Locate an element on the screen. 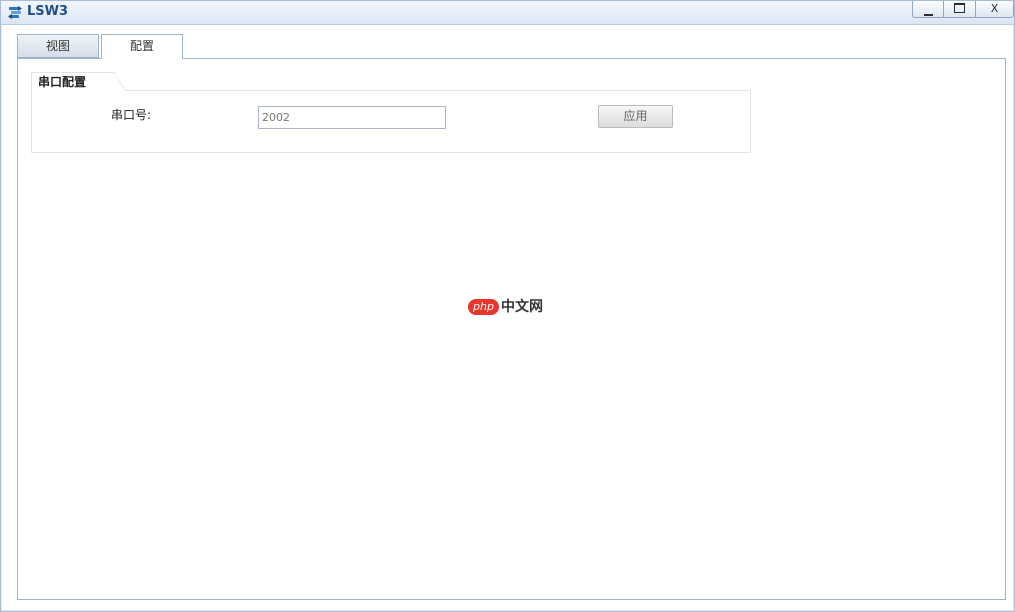 The height and width of the screenshot is (612, 1015). maximize-button is located at coordinates (960, 9).